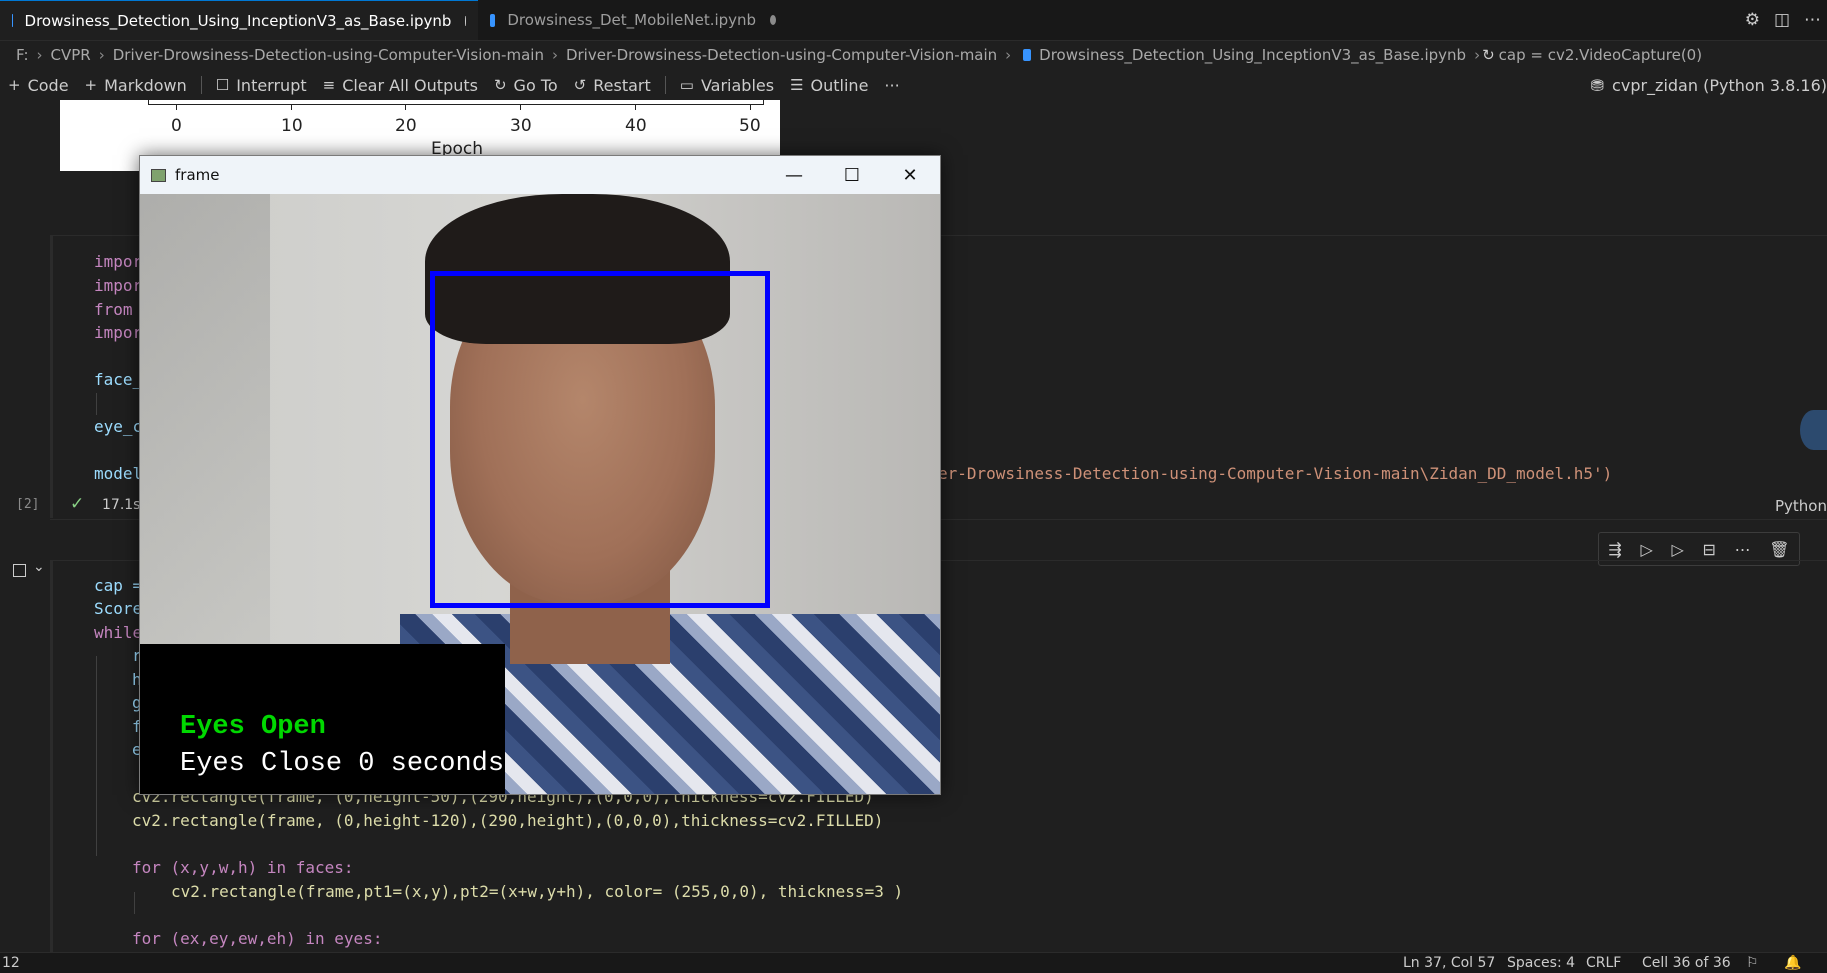 This screenshot has width=1827, height=973. What do you see at coordinates (271, 85) in the screenshot?
I see `button-label: Interrupt` at bounding box center [271, 85].